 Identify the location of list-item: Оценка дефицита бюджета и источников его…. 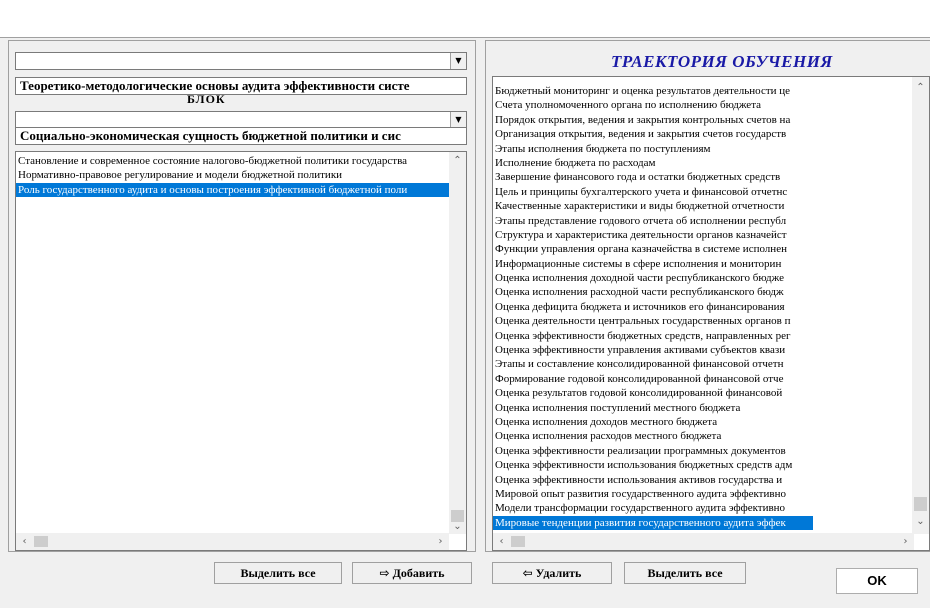
(653, 307).